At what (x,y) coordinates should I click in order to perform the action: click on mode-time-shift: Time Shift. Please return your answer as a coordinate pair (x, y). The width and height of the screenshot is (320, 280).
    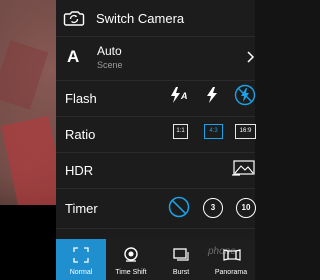
    Looking at the image, I should click on (131, 259).